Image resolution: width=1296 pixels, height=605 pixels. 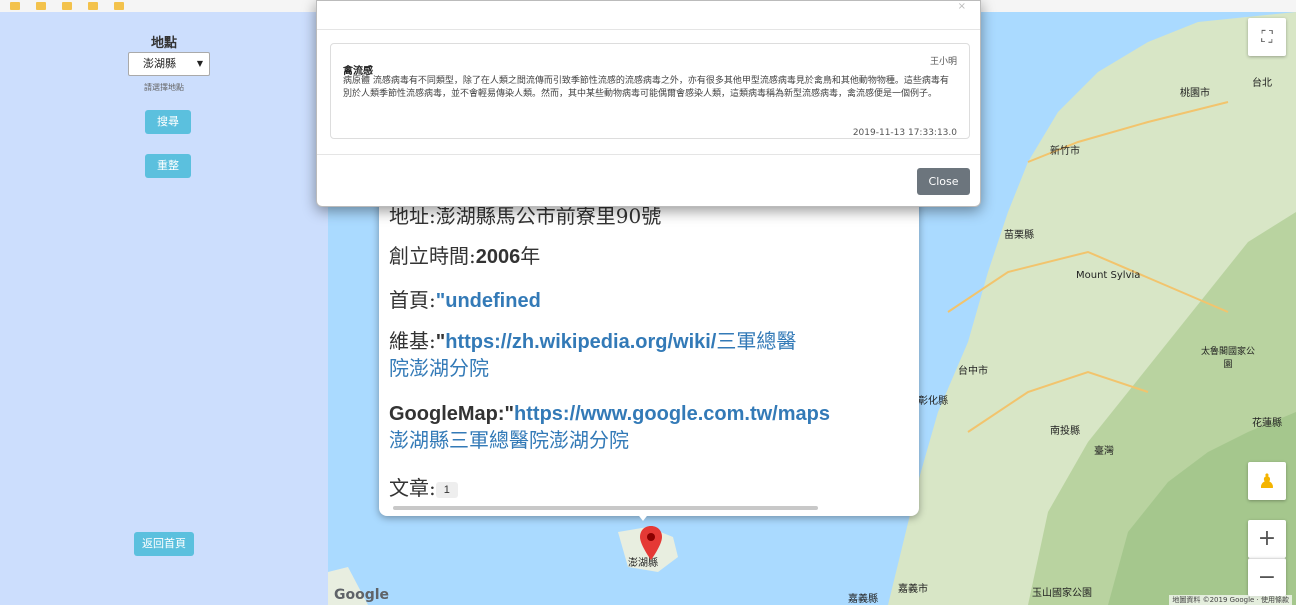 What do you see at coordinates (943, 62) in the screenshot?
I see `article-author: 王小明` at bounding box center [943, 62].